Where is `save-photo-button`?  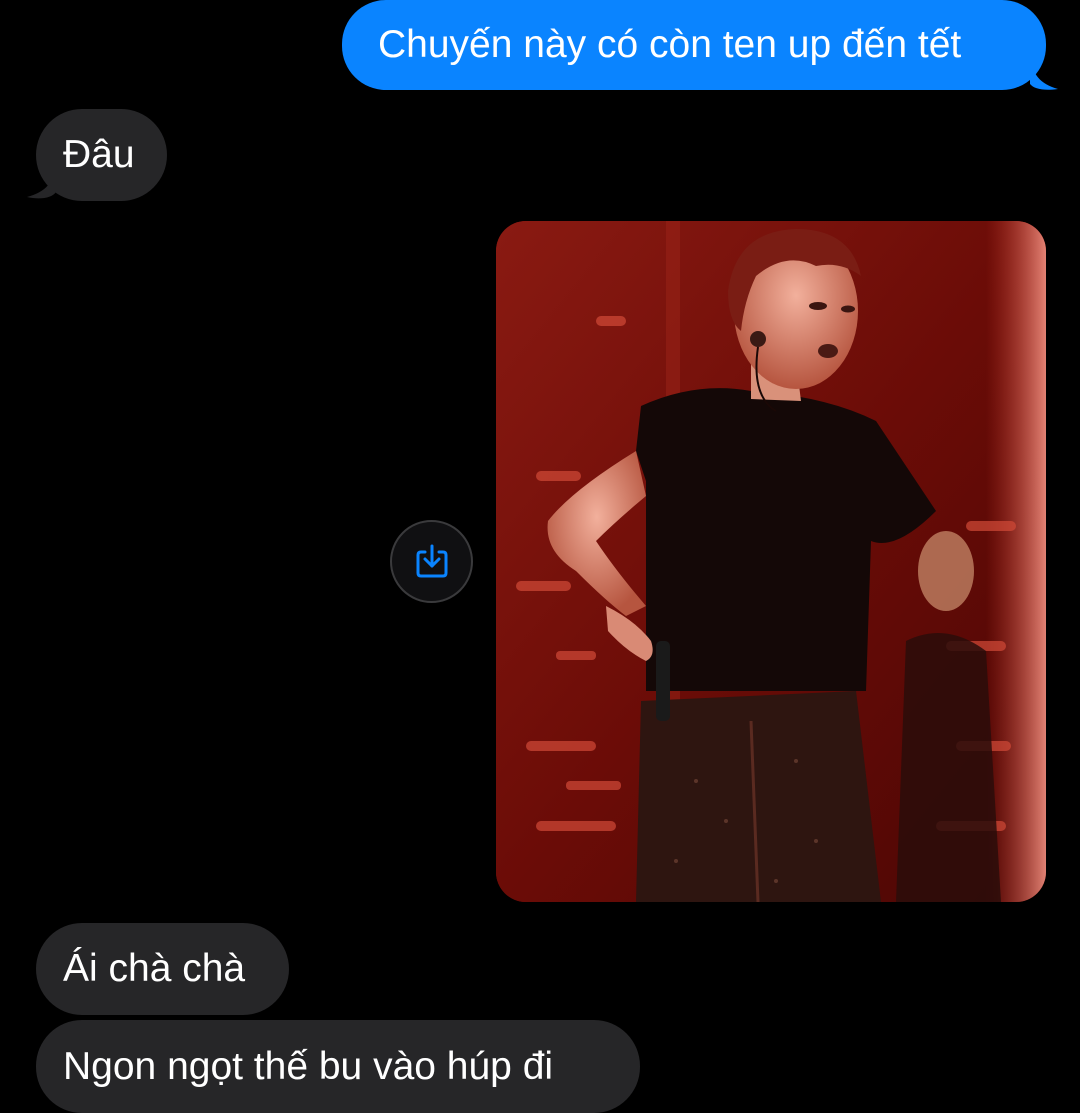 save-photo-button is located at coordinates (431, 561).